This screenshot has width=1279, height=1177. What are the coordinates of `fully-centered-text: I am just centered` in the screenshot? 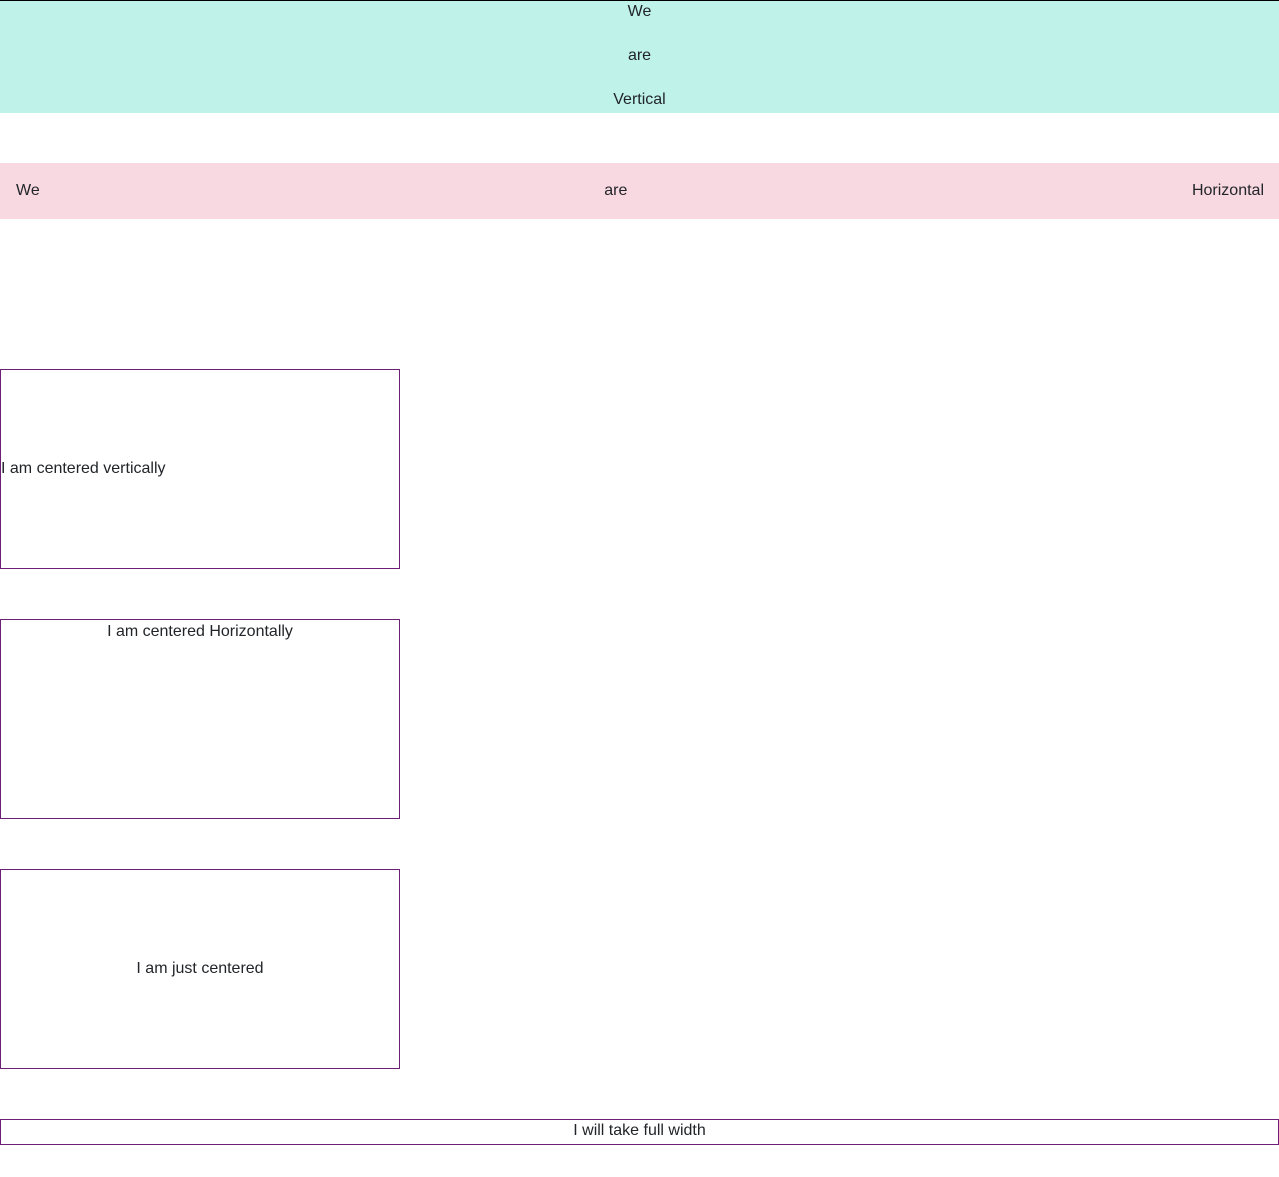 It's located at (200, 968).